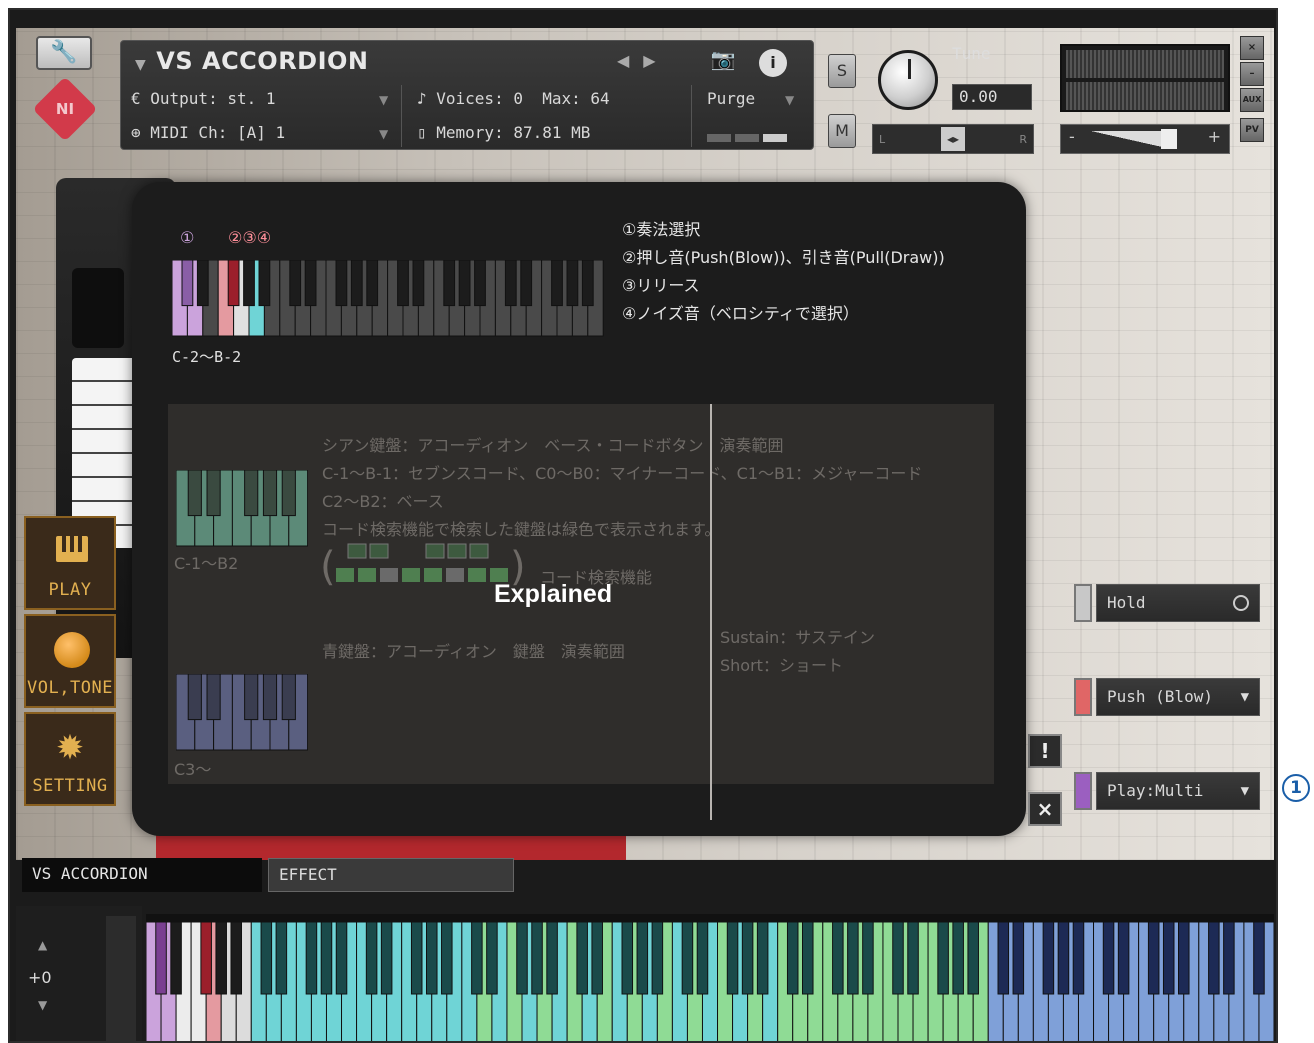 This screenshot has height=1043, width=1314. Describe the element at coordinates (70, 688) in the screenshot. I see `voltone-label: VOL,TONE` at that location.